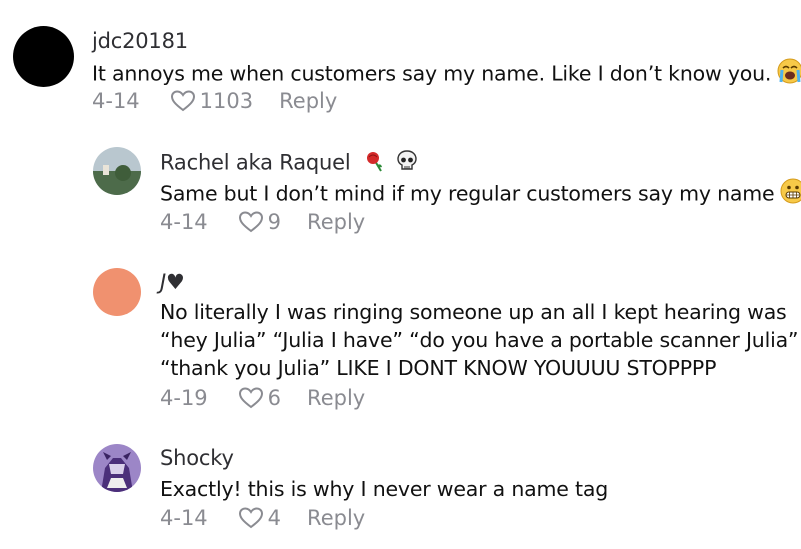 This screenshot has height=549, width=801. I want to click on like-button: 1103, so click(211, 101).